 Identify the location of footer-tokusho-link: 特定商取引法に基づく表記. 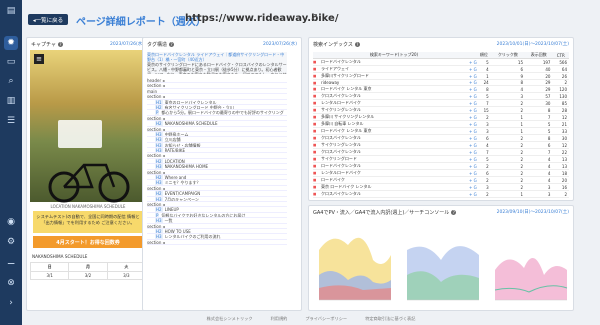
(390, 319).